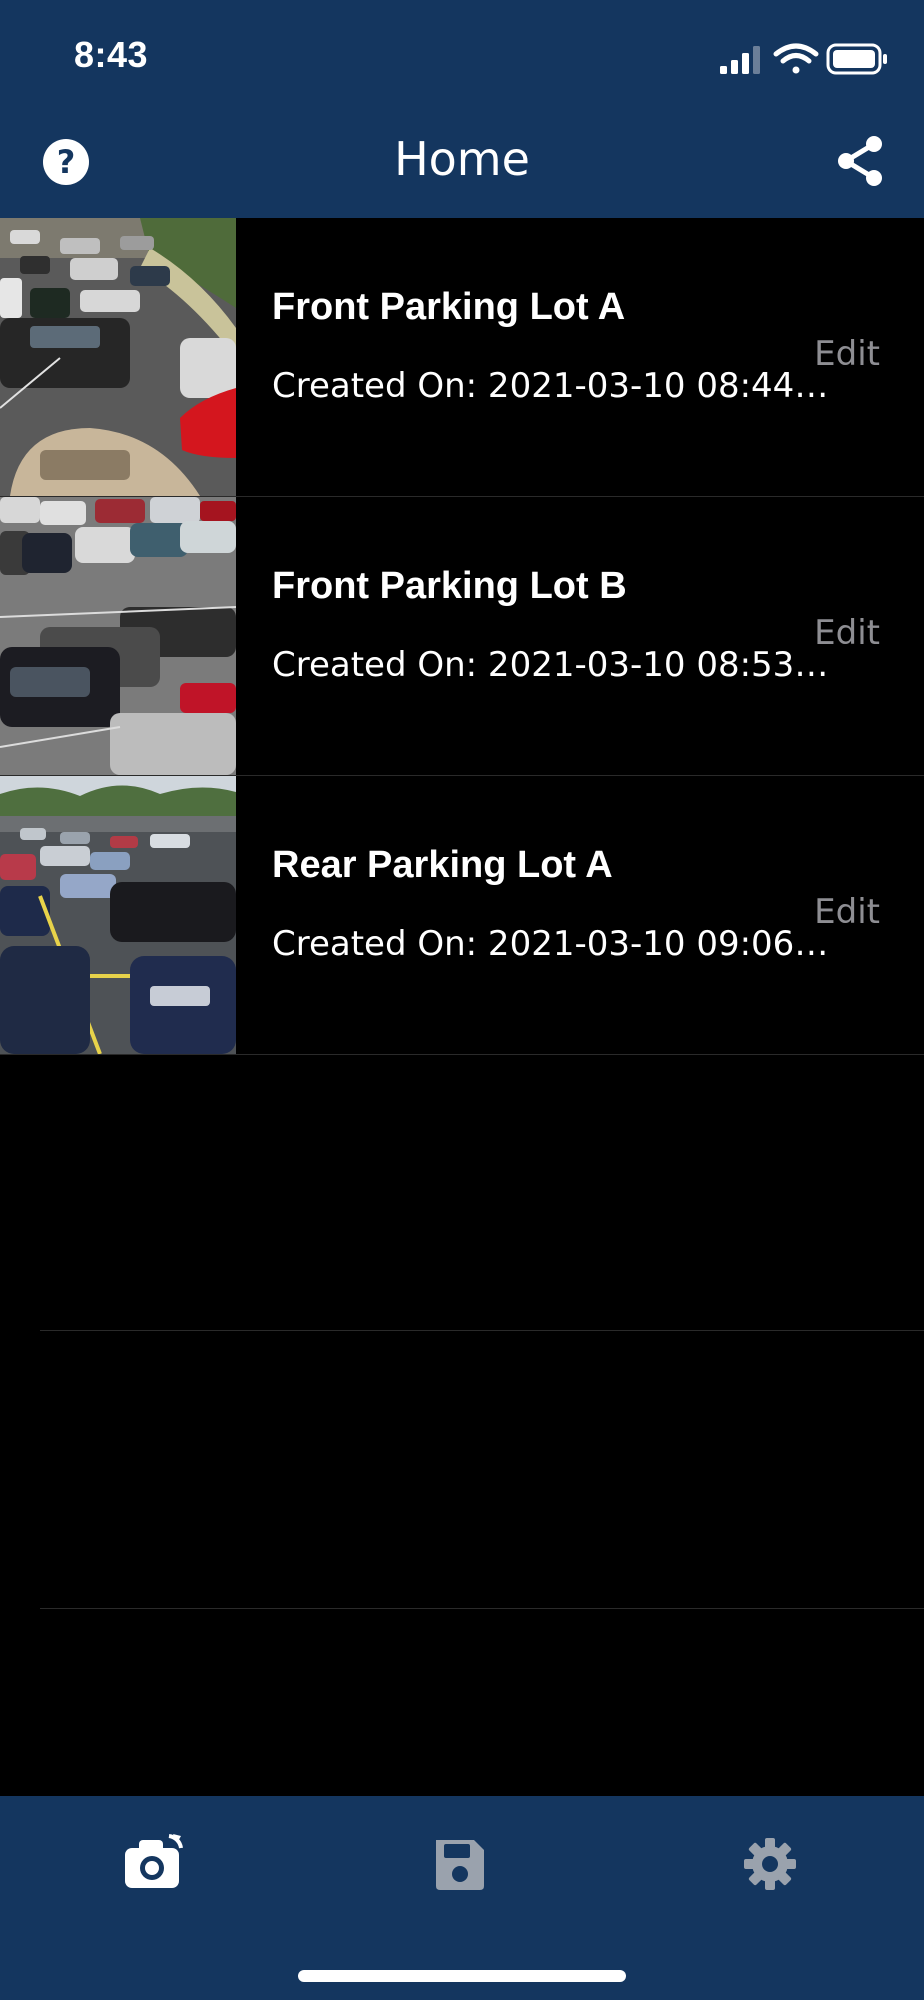 This screenshot has height=2000, width=924. What do you see at coordinates (462, 55) in the screenshot?
I see `status-bar: 8:43` at bounding box center [462, 55].